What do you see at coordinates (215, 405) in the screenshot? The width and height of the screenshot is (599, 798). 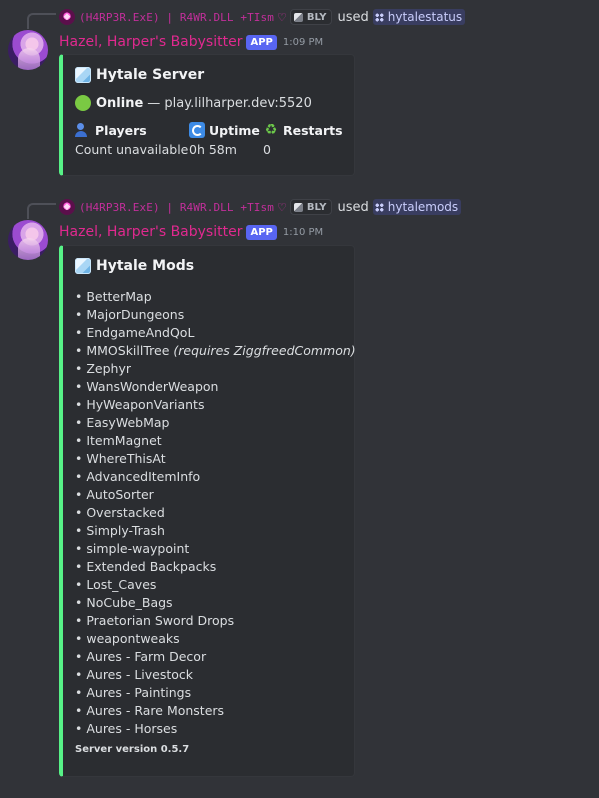 I see `mod-list-item: • HyWeaponVariants` at bounding box center [215, 405].